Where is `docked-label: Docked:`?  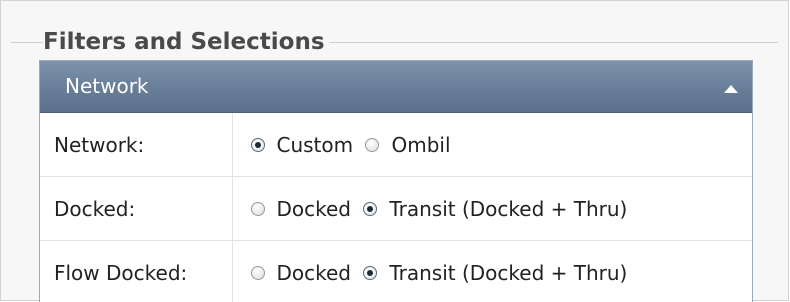 docked-label: Docked: is located at coordinates (136, 208).